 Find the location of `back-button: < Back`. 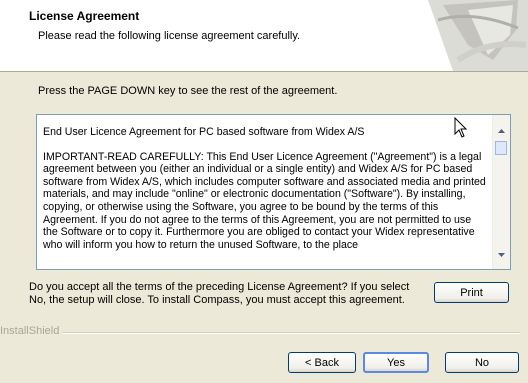

back-button: < Back is located at coordinates (322, 362).